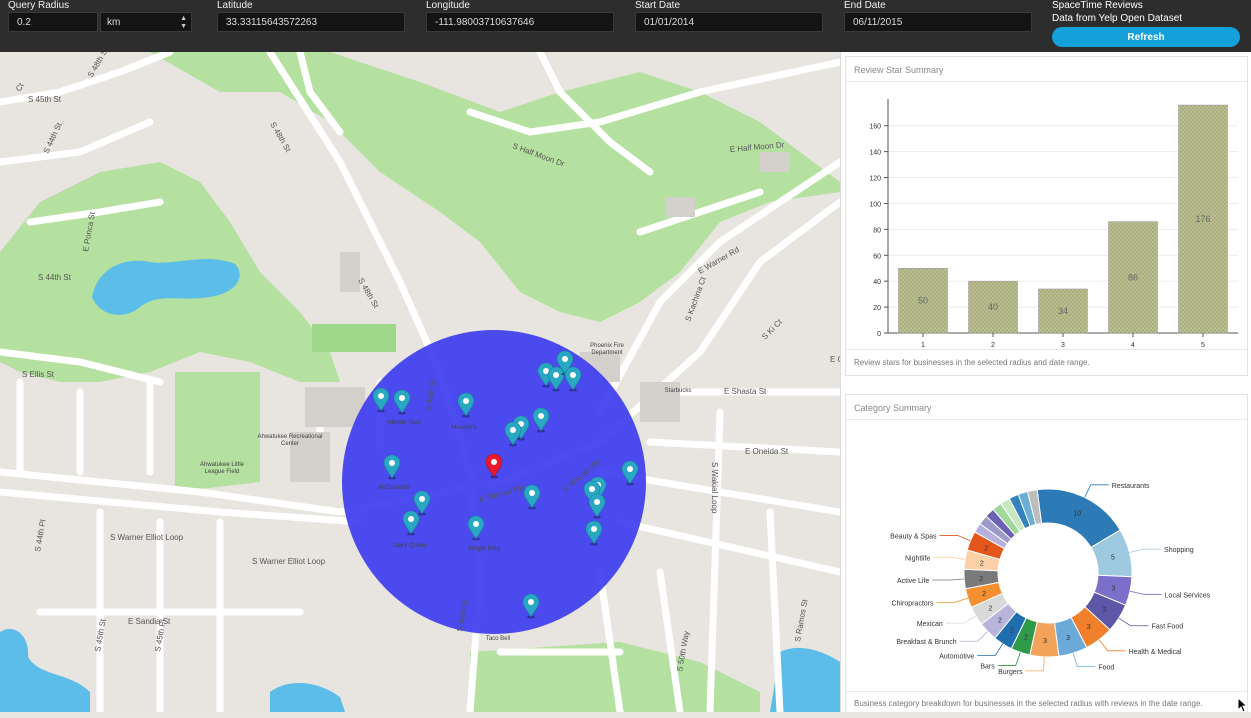 The height and width of the screenshot is (718, 1251). I want to click on longitude-label: Longitude, so click(448, 5).